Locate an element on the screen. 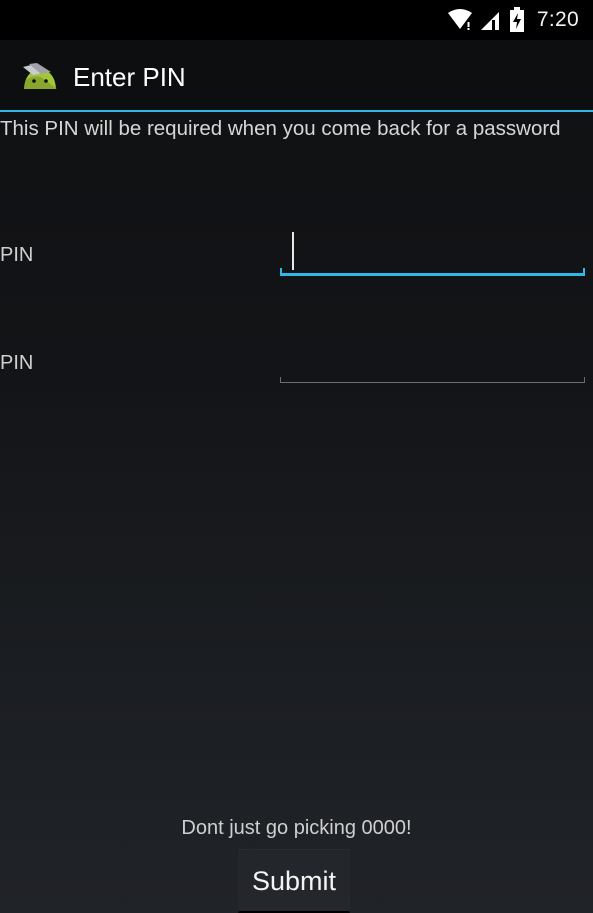 This screenshot has width=593, height=913. text-cursor is located at coordinates (293, 251).